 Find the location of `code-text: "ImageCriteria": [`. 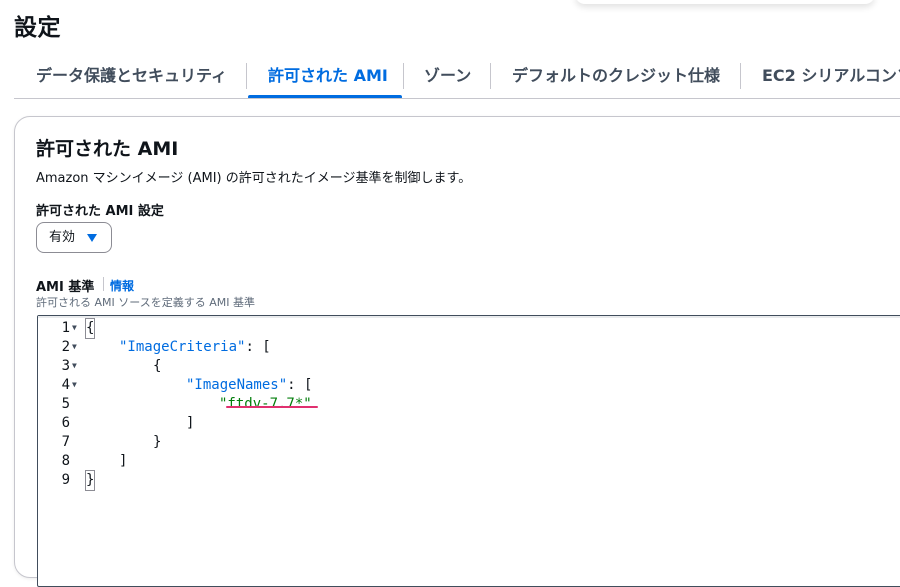

code-text: "ImageCriteria": [ is located at coordinates (195, 347).